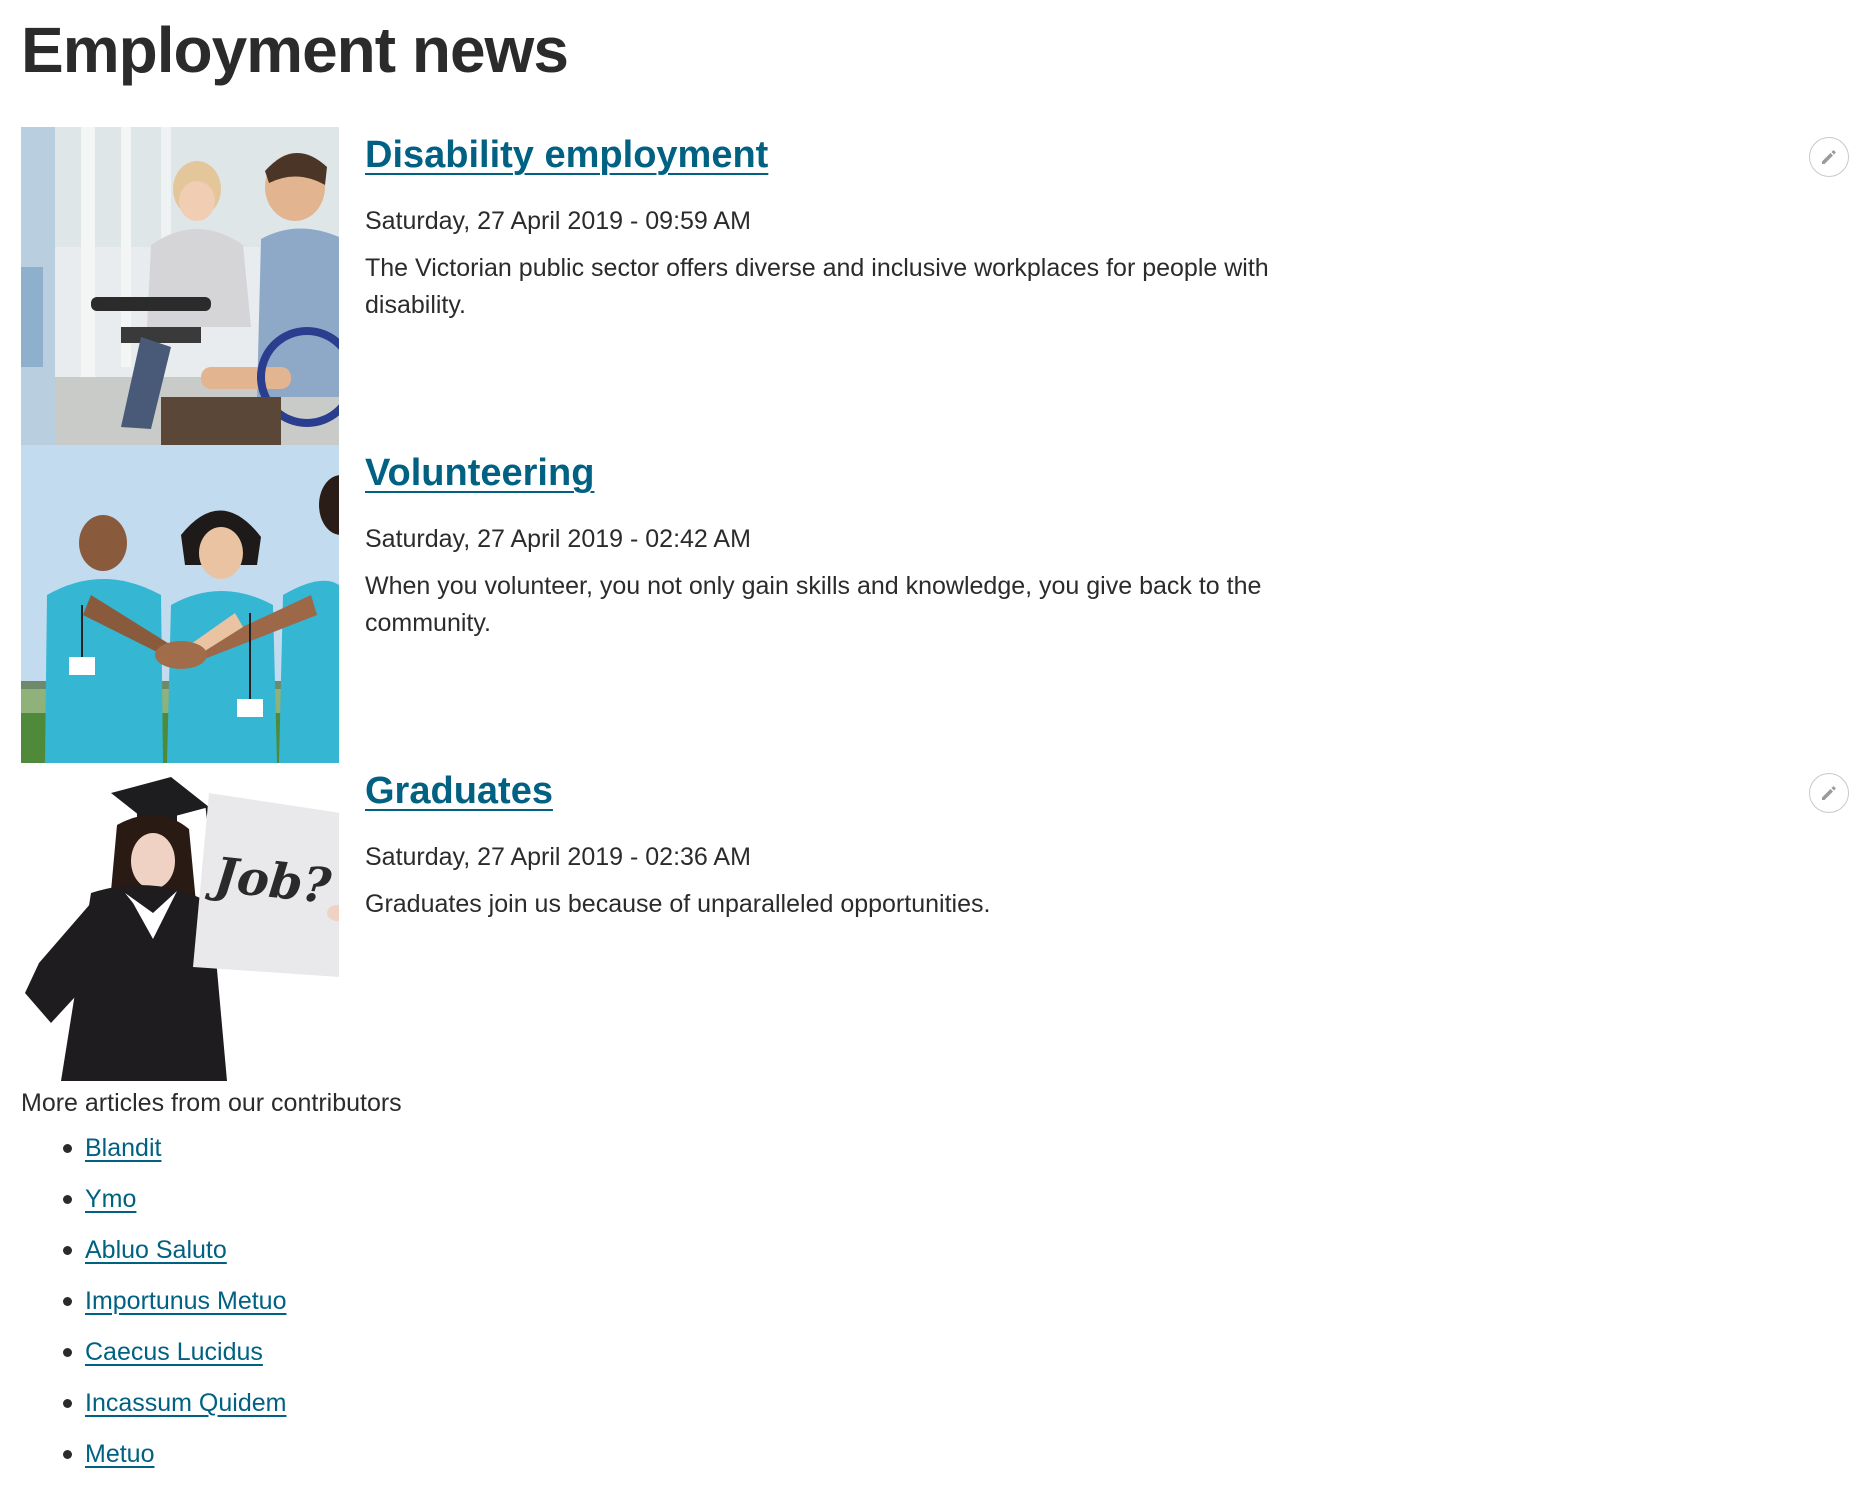  Describe the element at coordinates (558, 221) in the screenshot. I see `article-date: Saturday, 27 April 2019 - 09:59 AM` at that location.